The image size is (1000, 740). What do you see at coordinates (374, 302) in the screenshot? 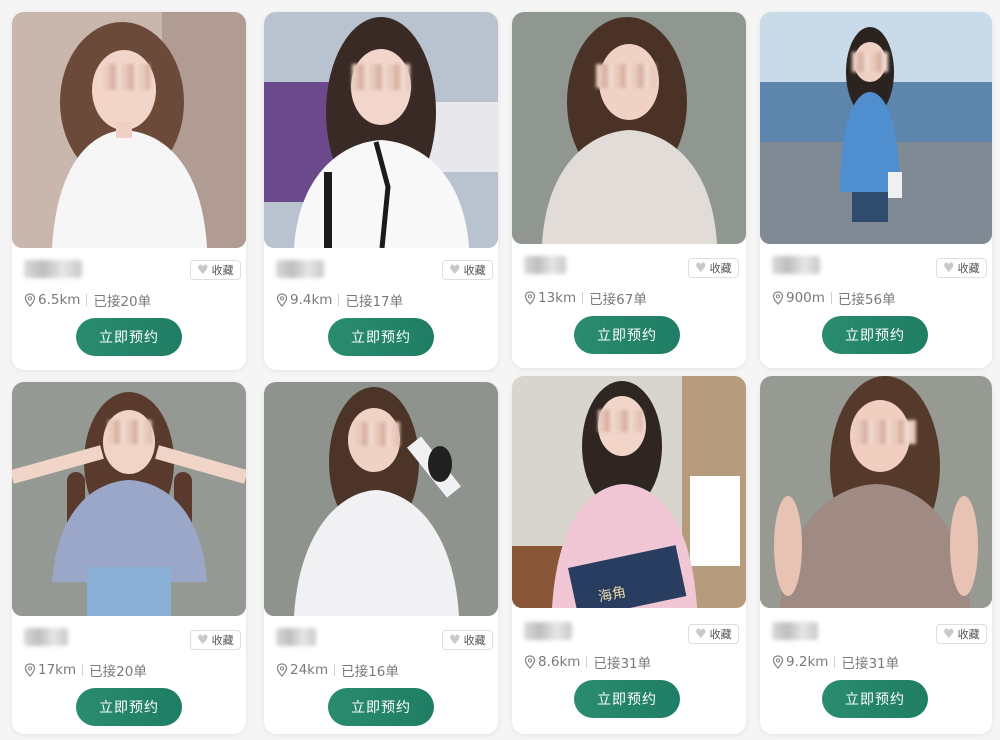
I see `orders-count: 已接17单` at bounding box center [374, 302].